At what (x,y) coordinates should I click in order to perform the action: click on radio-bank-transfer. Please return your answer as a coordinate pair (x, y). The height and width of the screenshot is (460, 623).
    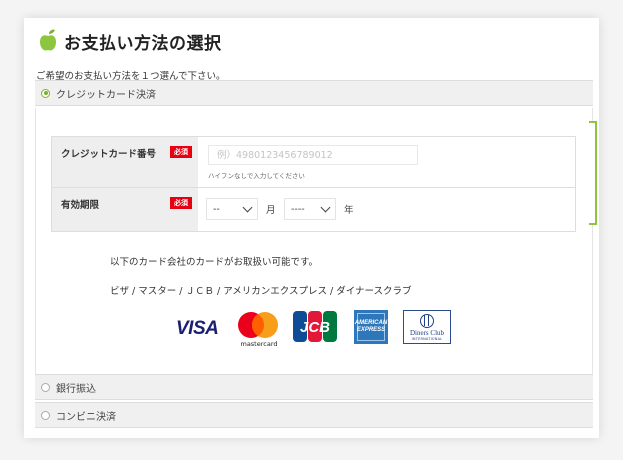
    Looking at the image, I should click on (45, 387).